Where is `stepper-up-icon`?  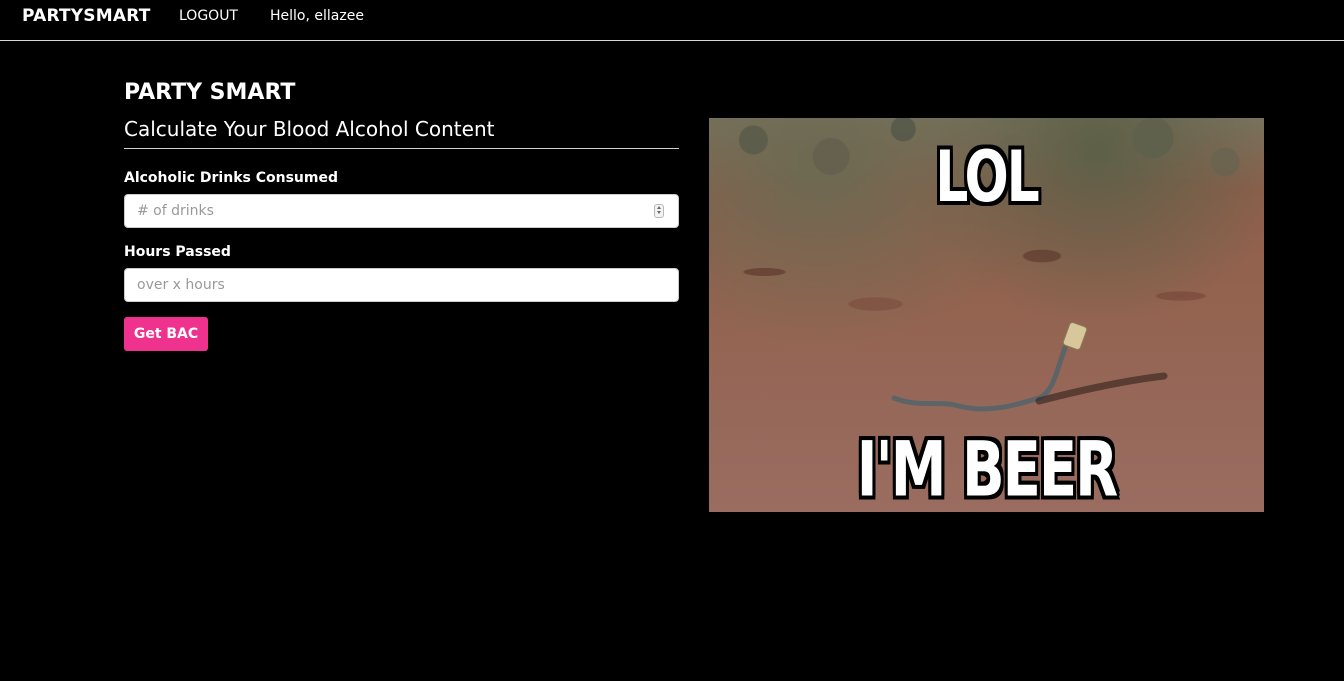
stepper-up-icon is located at coordinates (659, 207).